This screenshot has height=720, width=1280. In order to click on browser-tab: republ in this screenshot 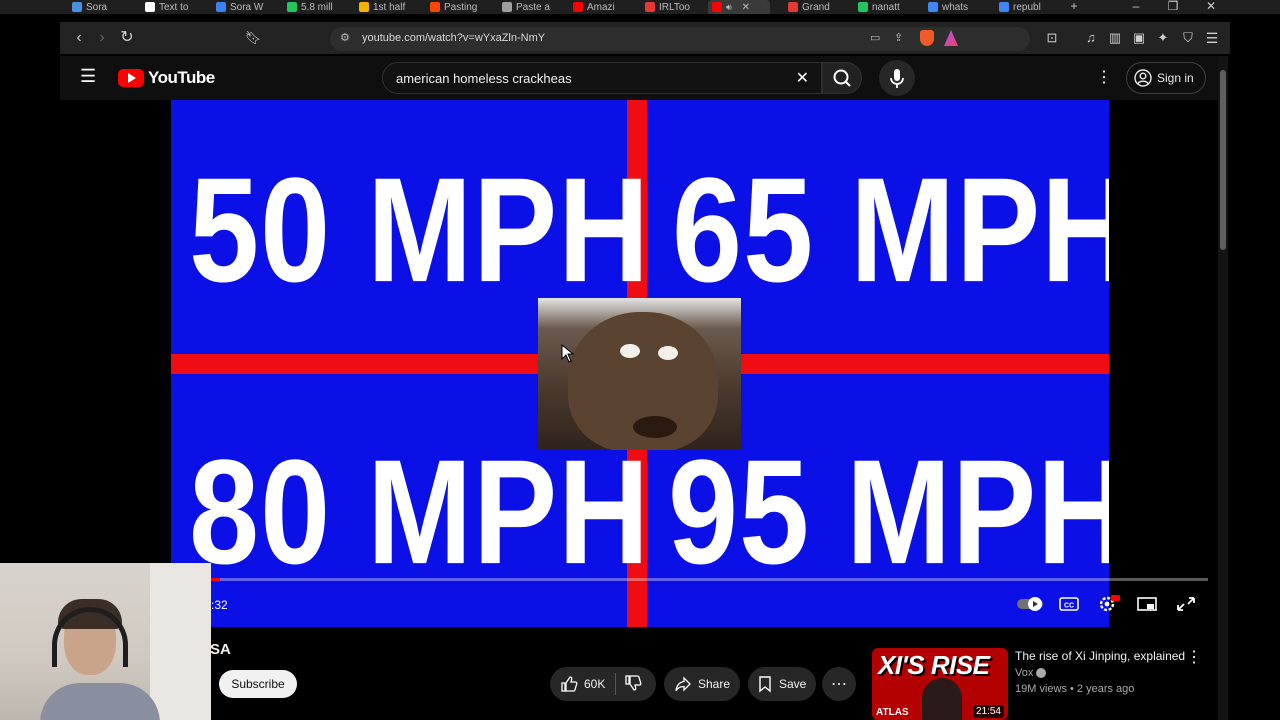, I will do `click(1028, 7)`.